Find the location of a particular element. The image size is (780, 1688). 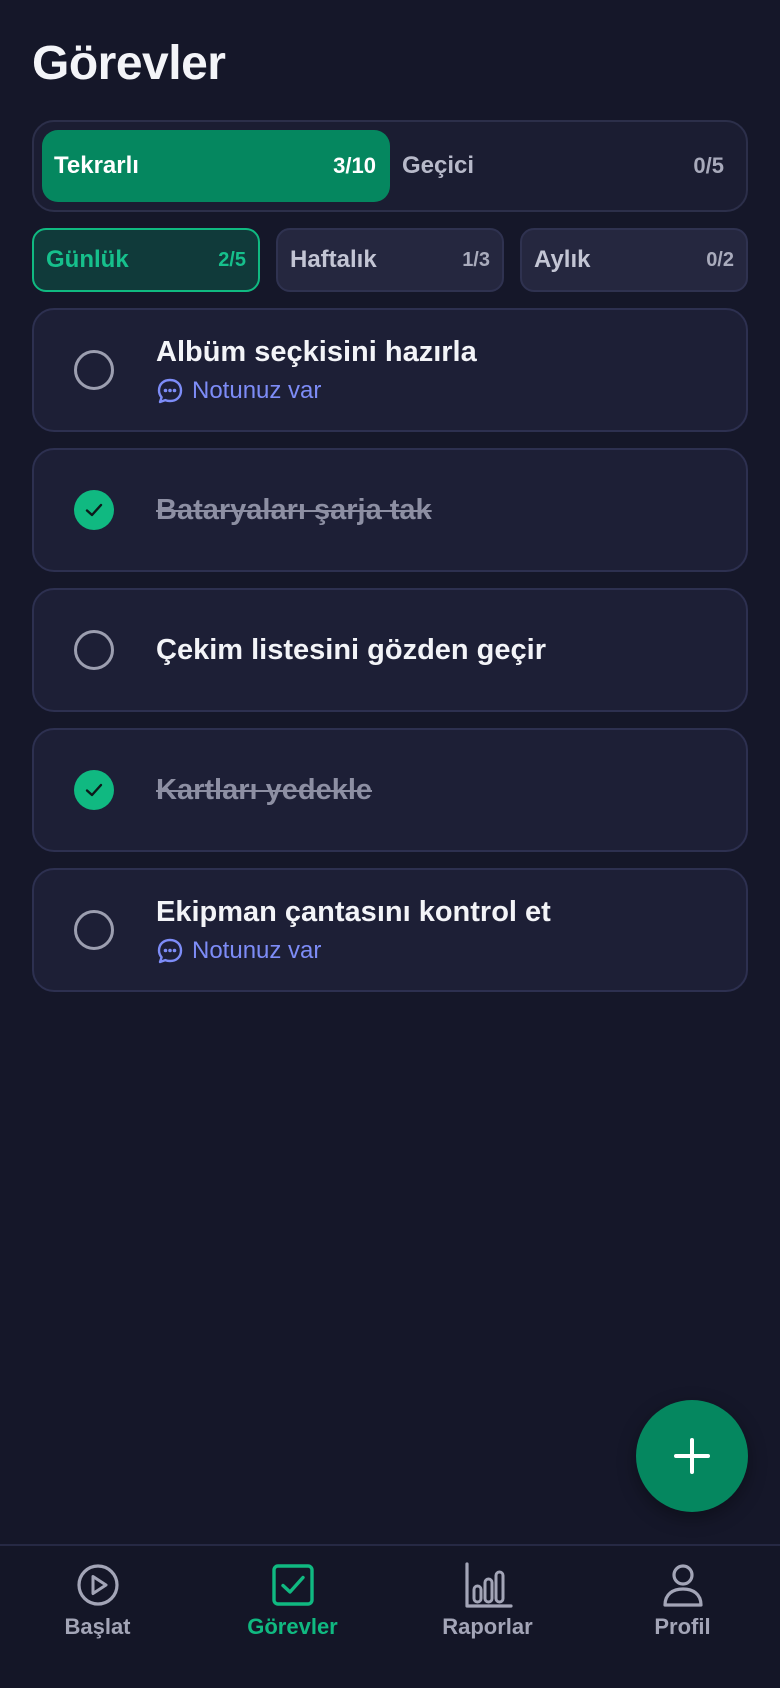

task-card: Çekim listesini gözden geçir is located at coordinates (390, 650).